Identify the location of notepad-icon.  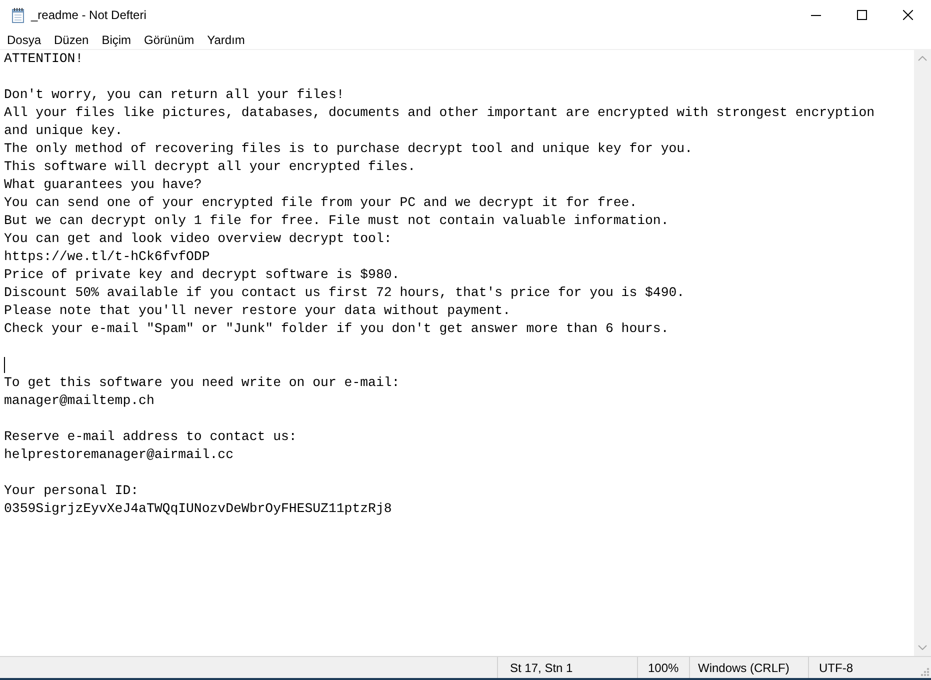
(18, 15).